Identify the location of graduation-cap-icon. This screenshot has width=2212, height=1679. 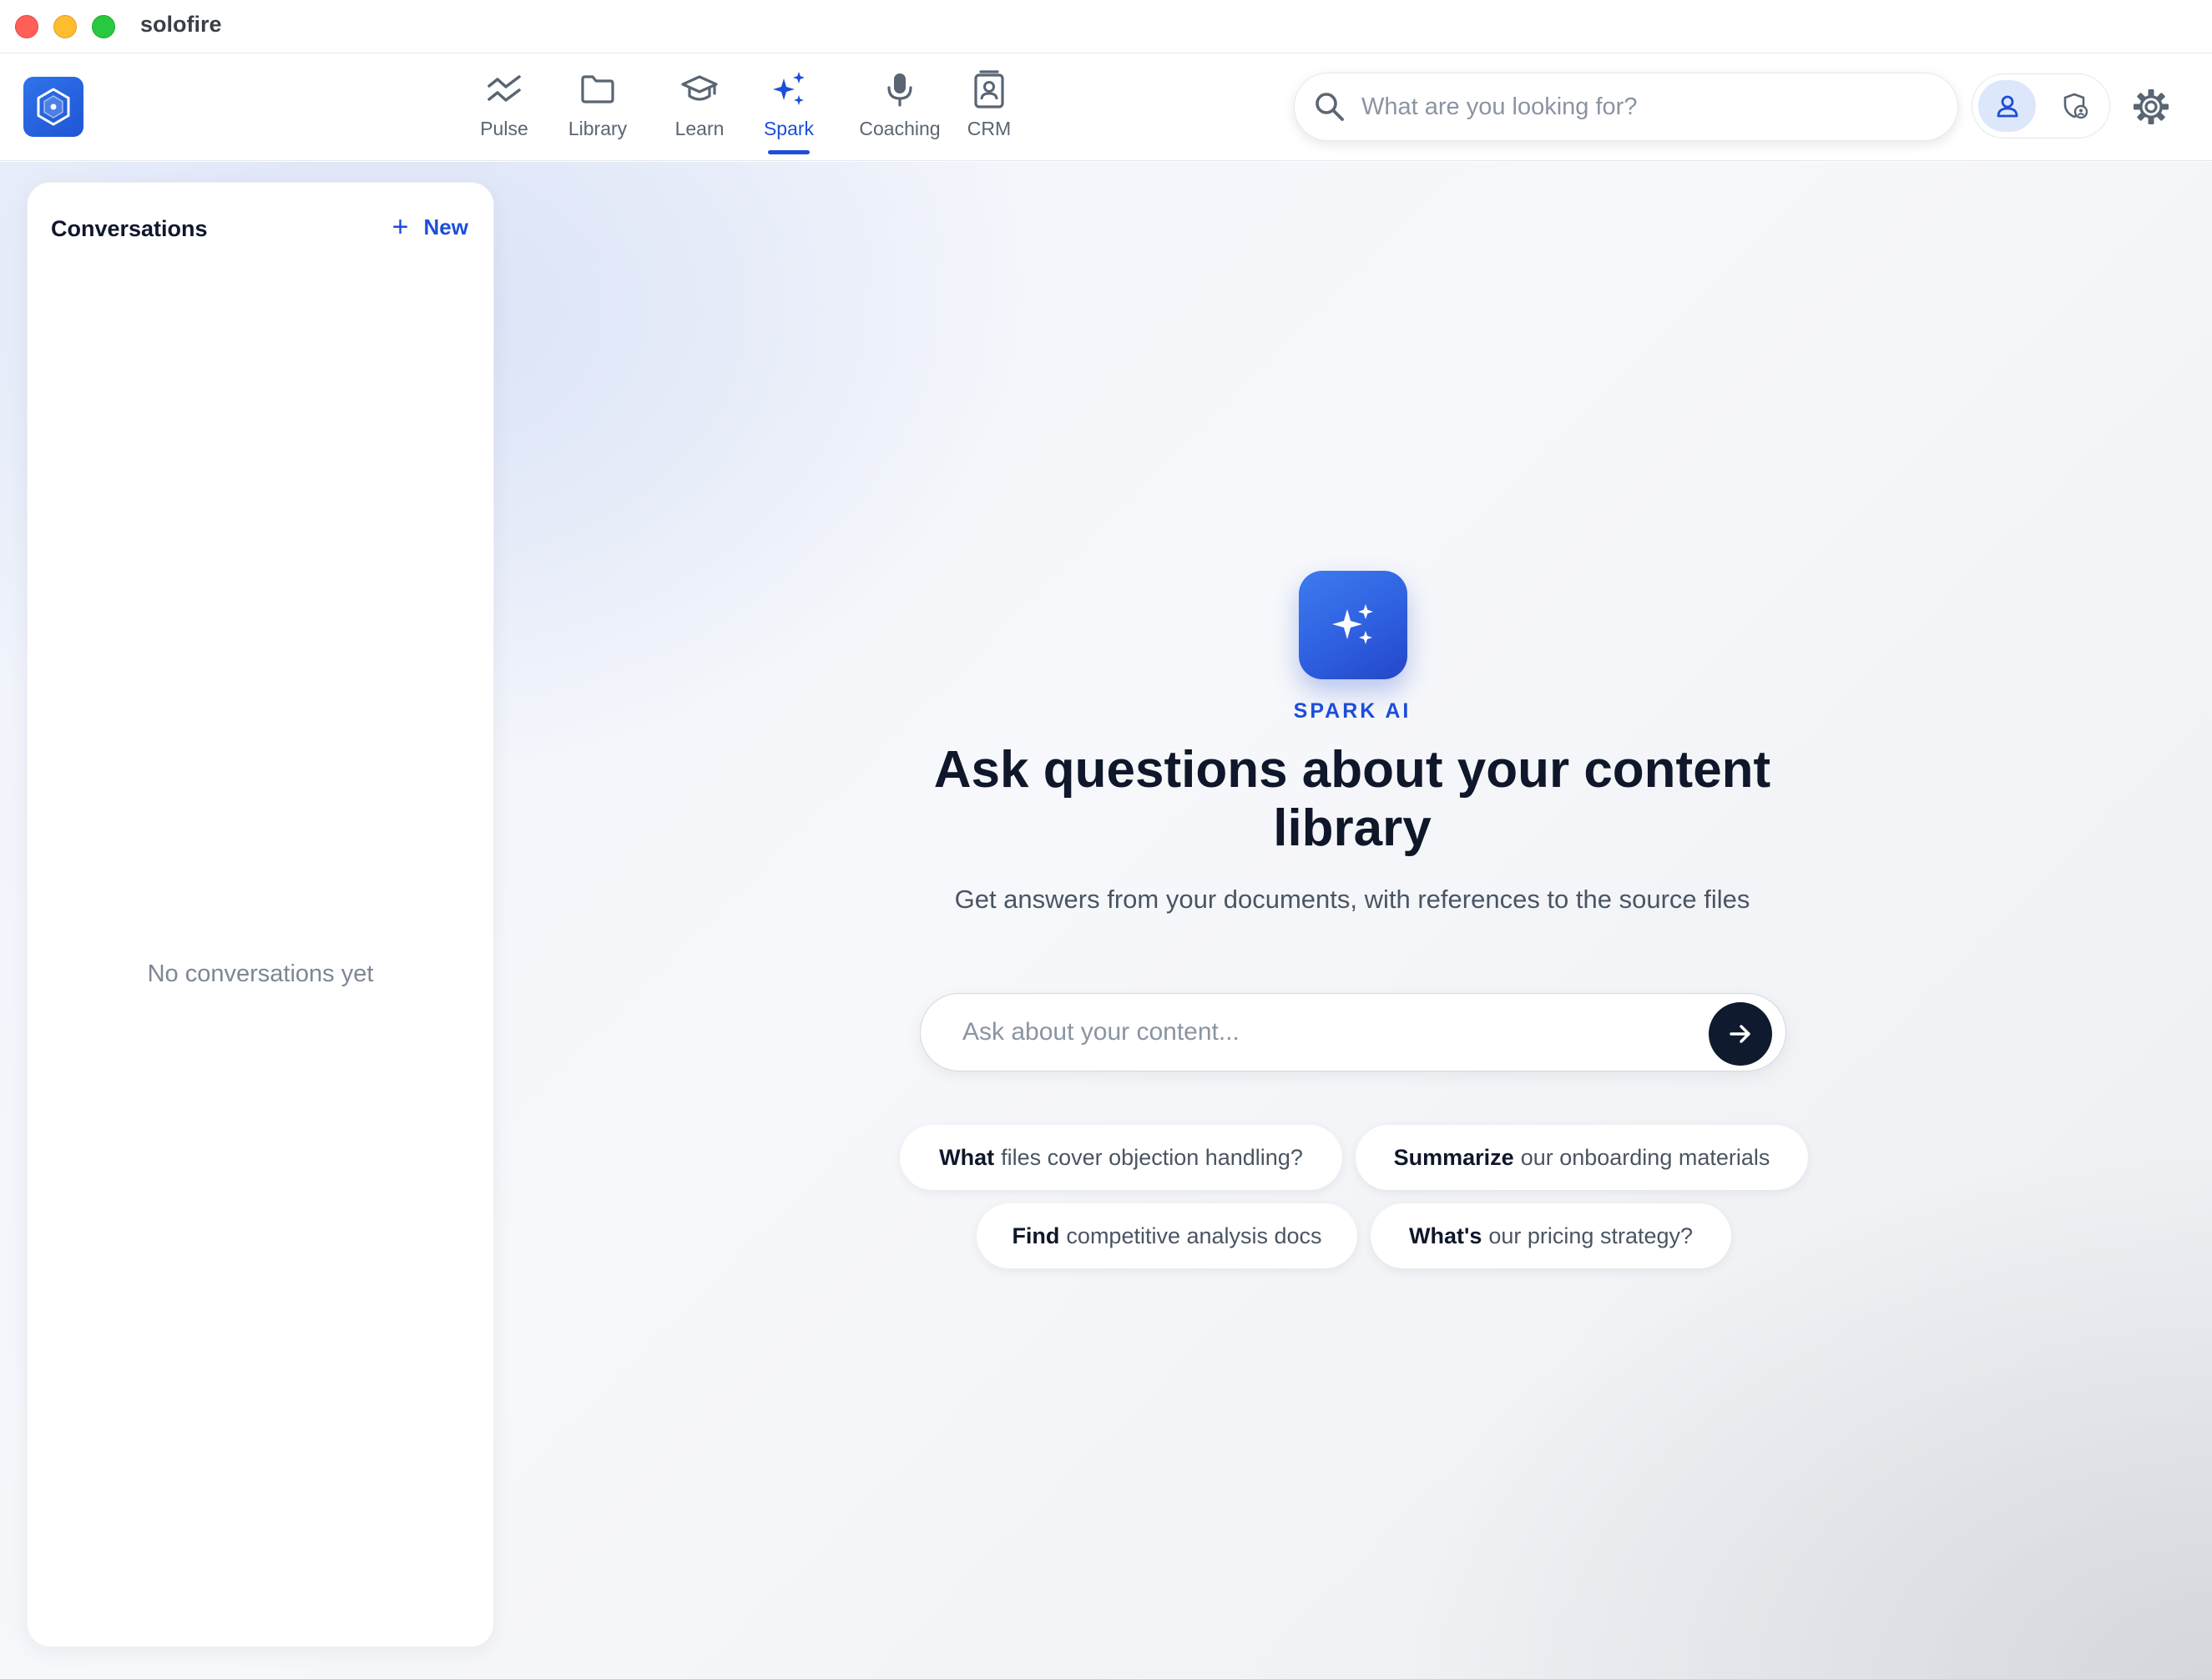
(699, 90).